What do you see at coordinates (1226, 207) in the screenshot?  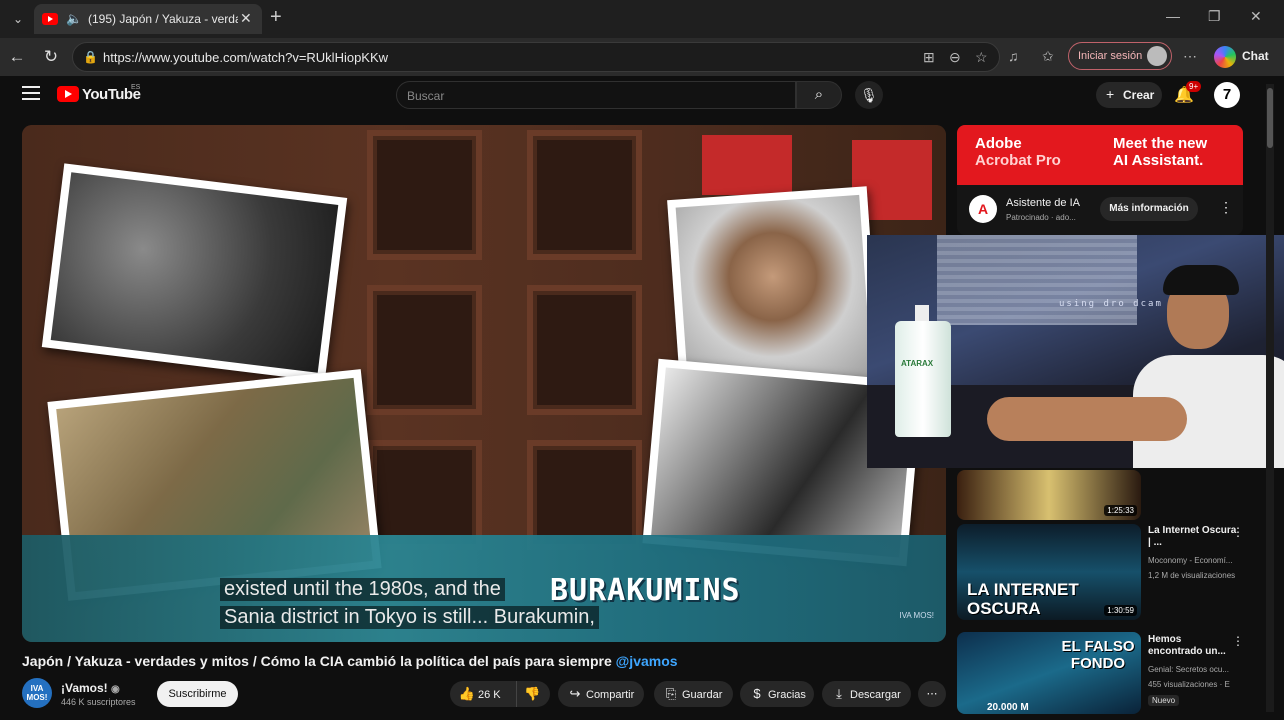 I see `ad-menu-icon: ⋮` at bounding box center [1226, 207].